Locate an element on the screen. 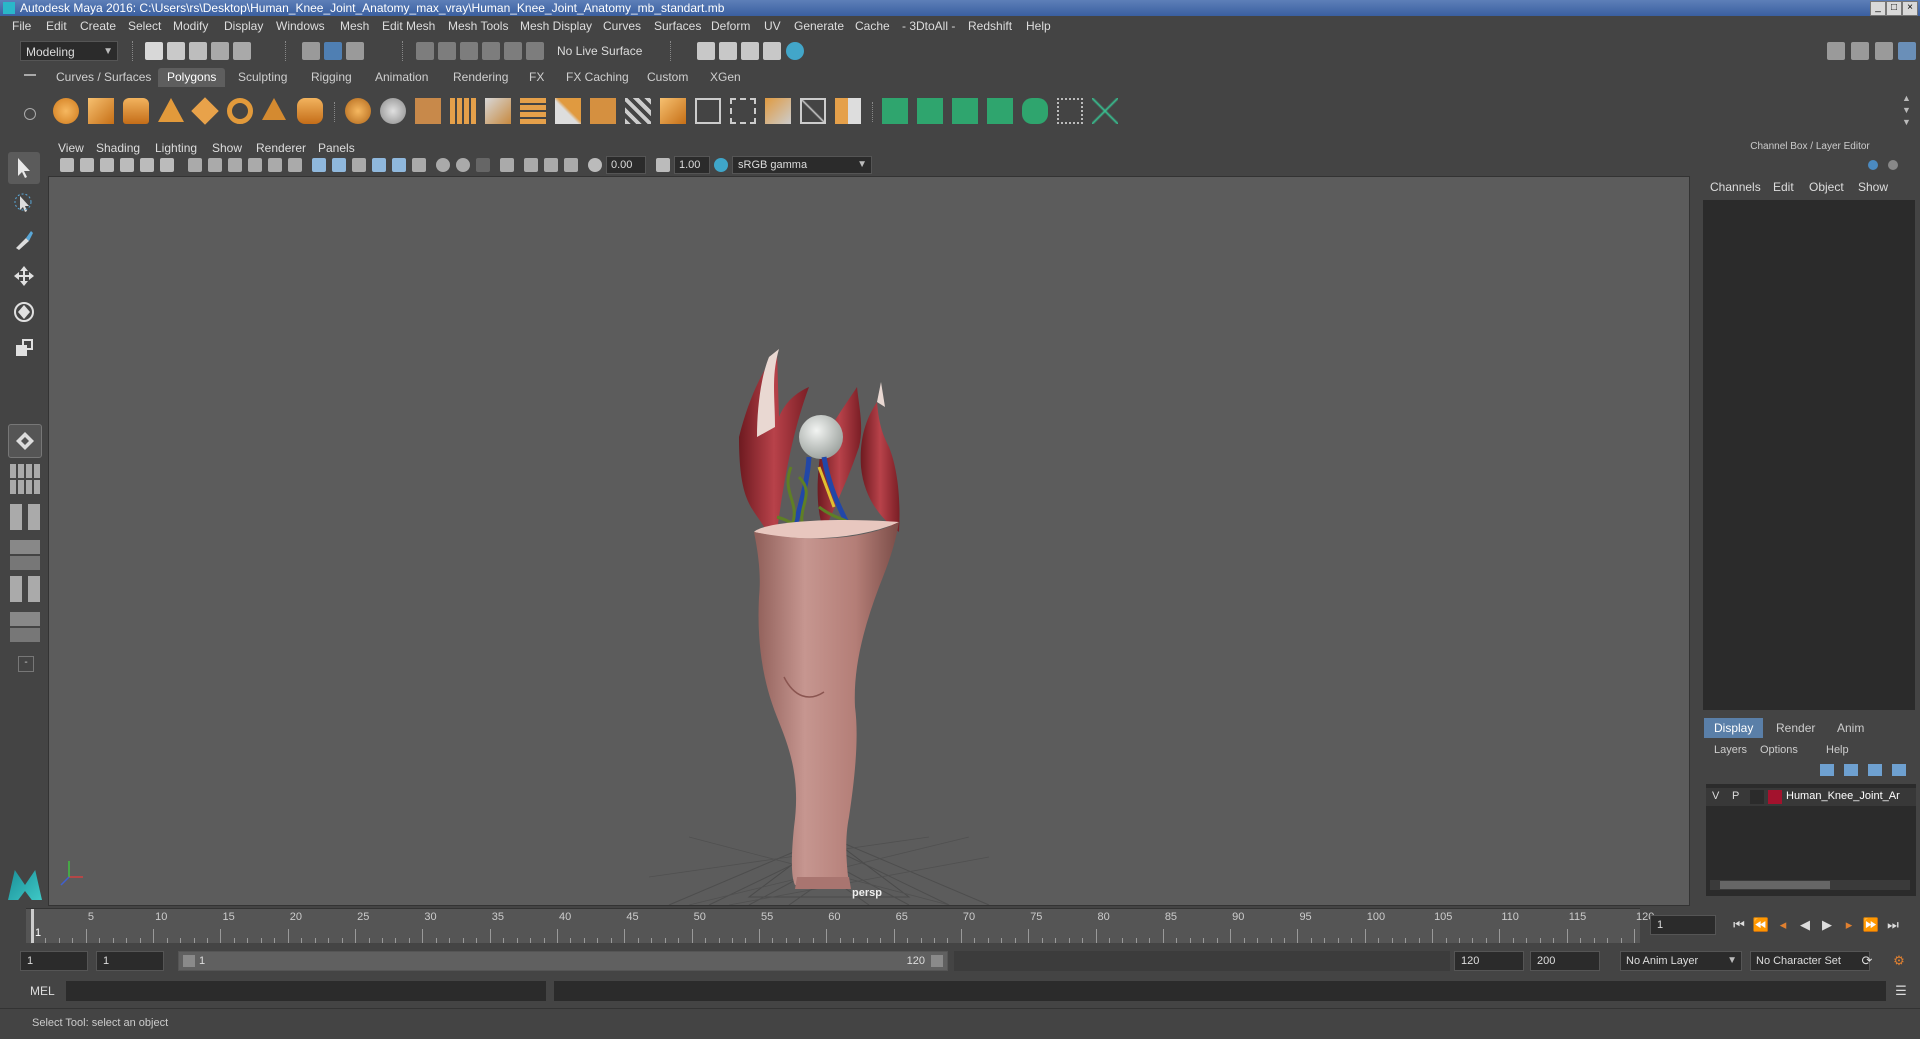 This screenshot has width=1920, height=1039. smooth-shade-icon is located at coordinates (339, 165).